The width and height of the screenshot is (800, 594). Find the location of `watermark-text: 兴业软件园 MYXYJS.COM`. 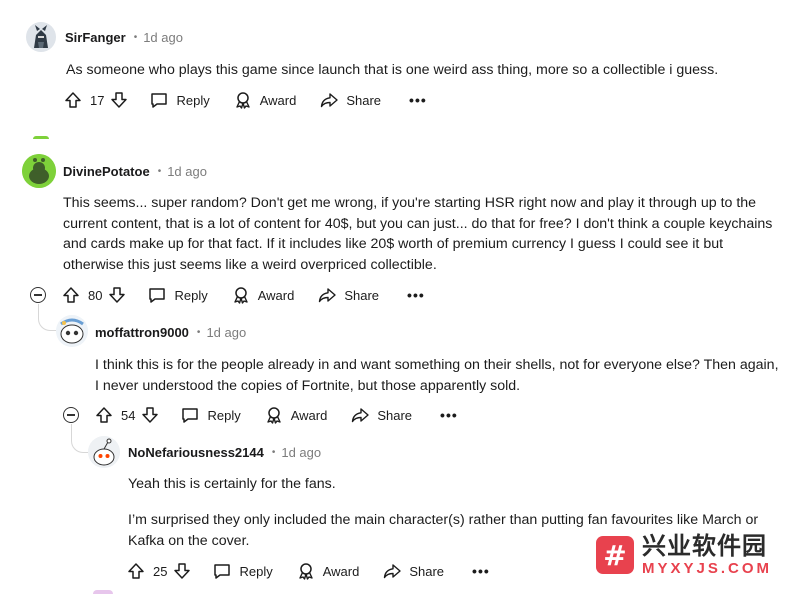

watermark-text: 兴业软件园 MYXYJS.COM is located at coordinates (707, 555).